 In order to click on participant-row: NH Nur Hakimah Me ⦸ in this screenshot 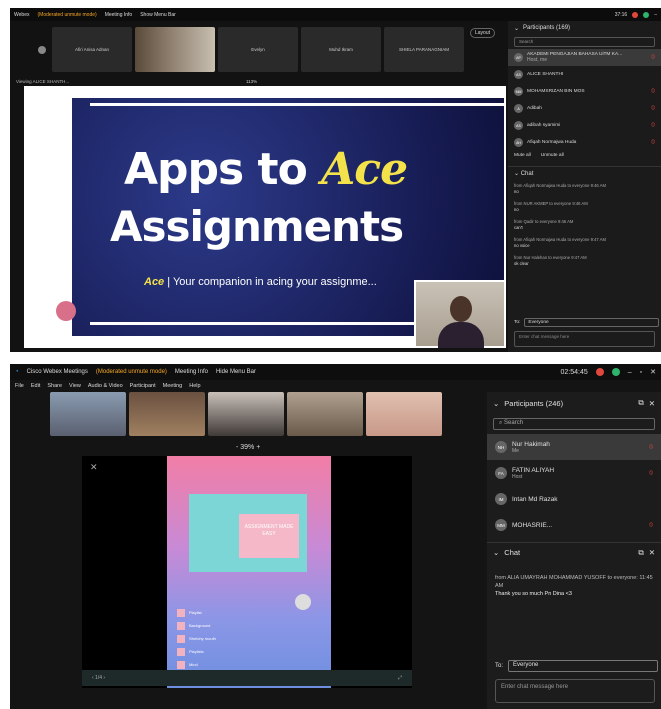, I will do `click(574, 447)`.